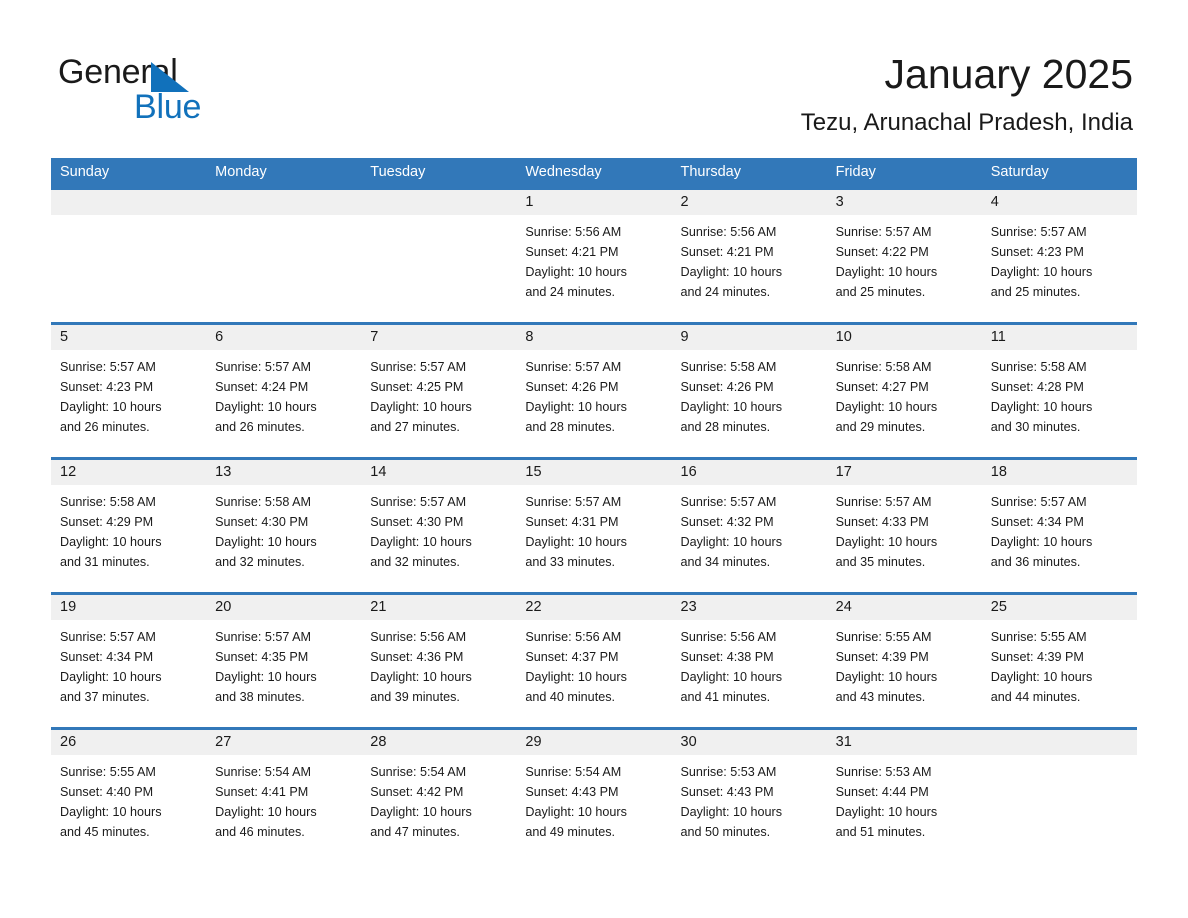 The image size is (1188, 918). I want to click on day-number: 9, so click(749, 337).